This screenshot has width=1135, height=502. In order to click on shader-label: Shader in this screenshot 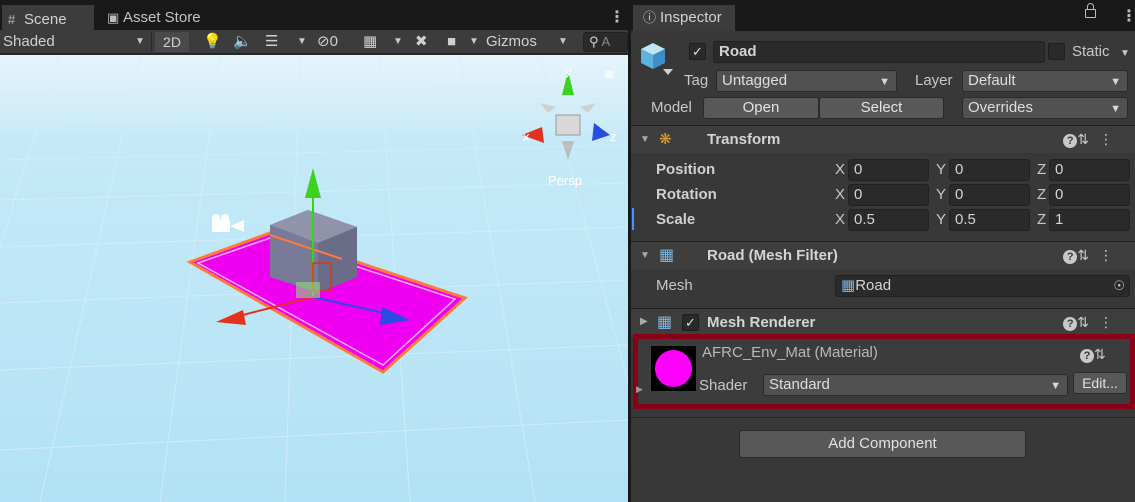, I will do `click(723, 385)`.